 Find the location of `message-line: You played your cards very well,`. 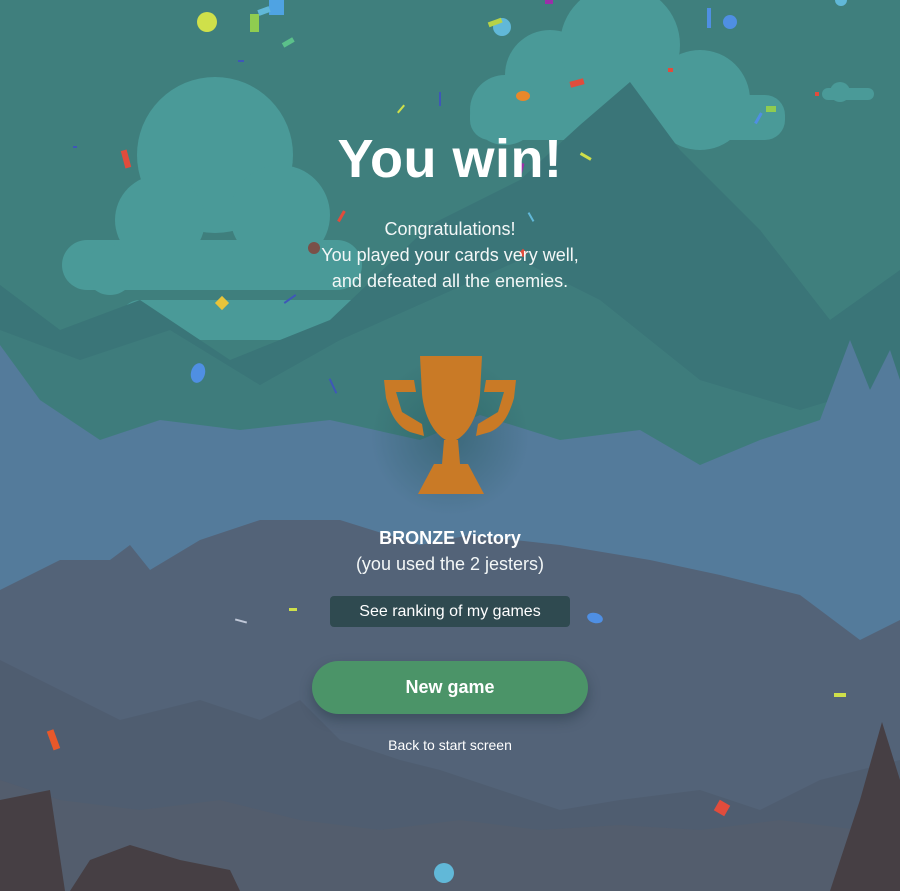

message-line: You played your cards very well, is located at coordinates (450, 255).